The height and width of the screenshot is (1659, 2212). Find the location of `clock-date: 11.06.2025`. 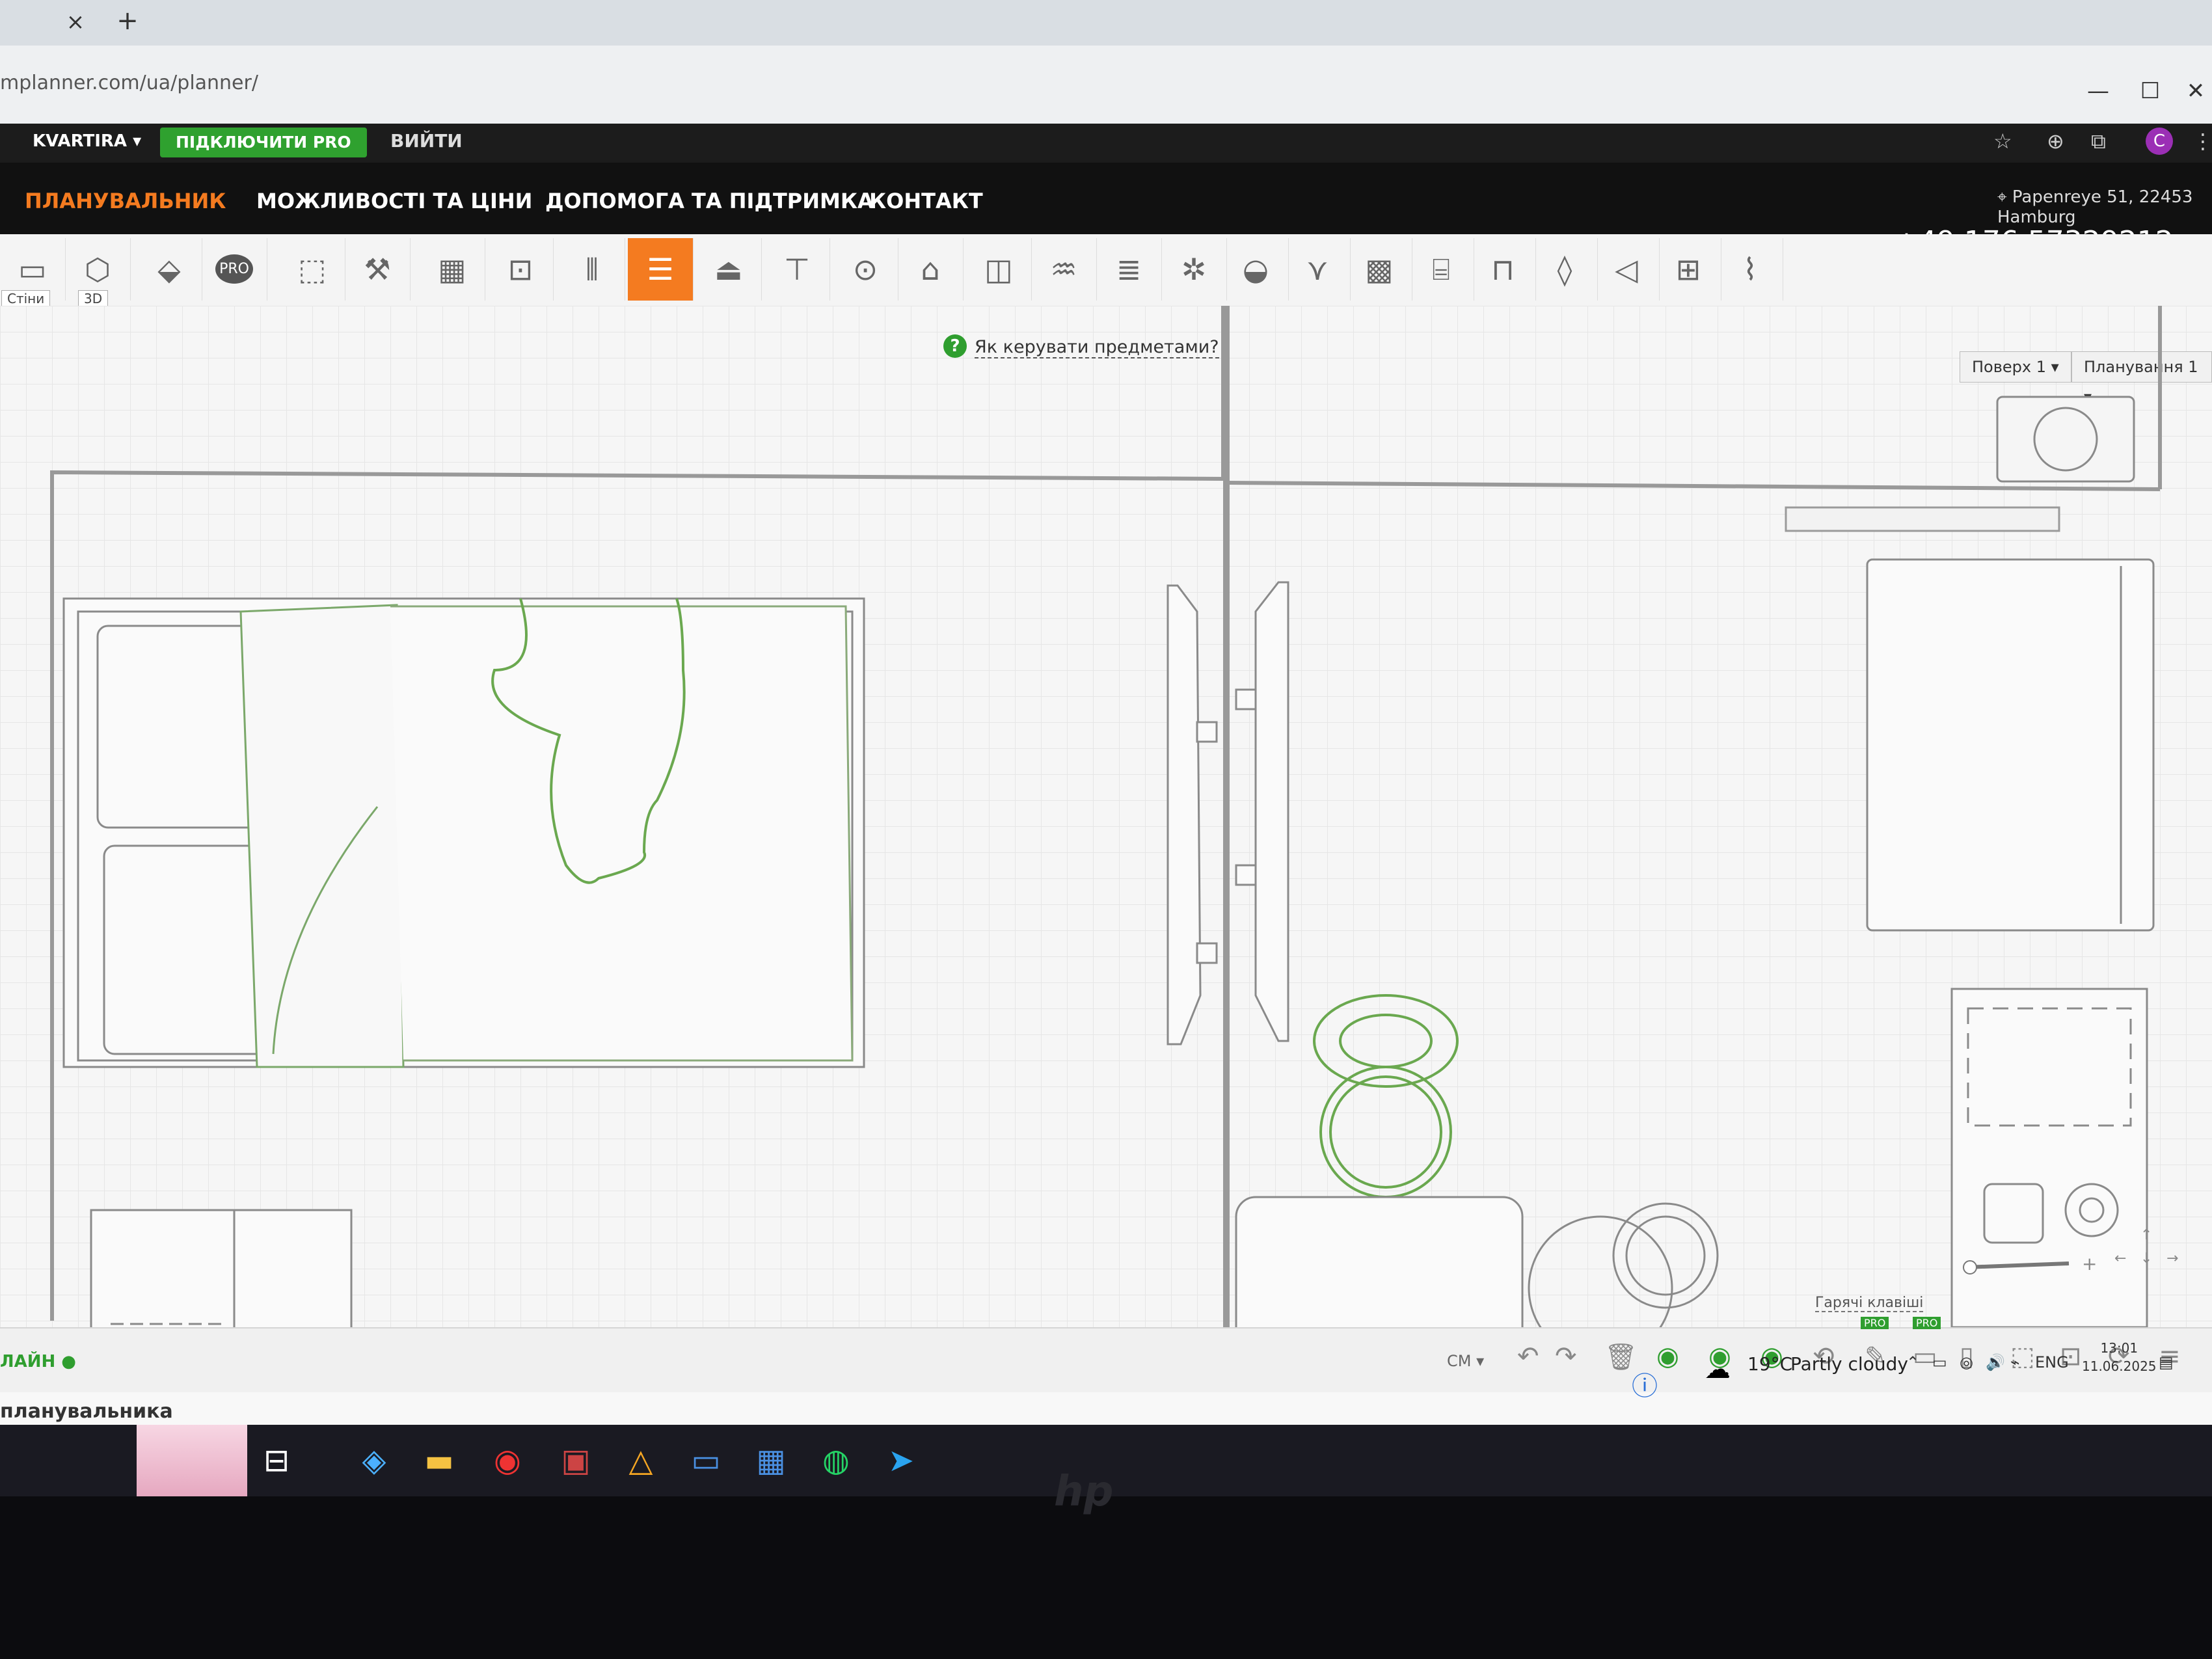

clock-date: 11.06.2025 is located at coordinates (2120, 1366).